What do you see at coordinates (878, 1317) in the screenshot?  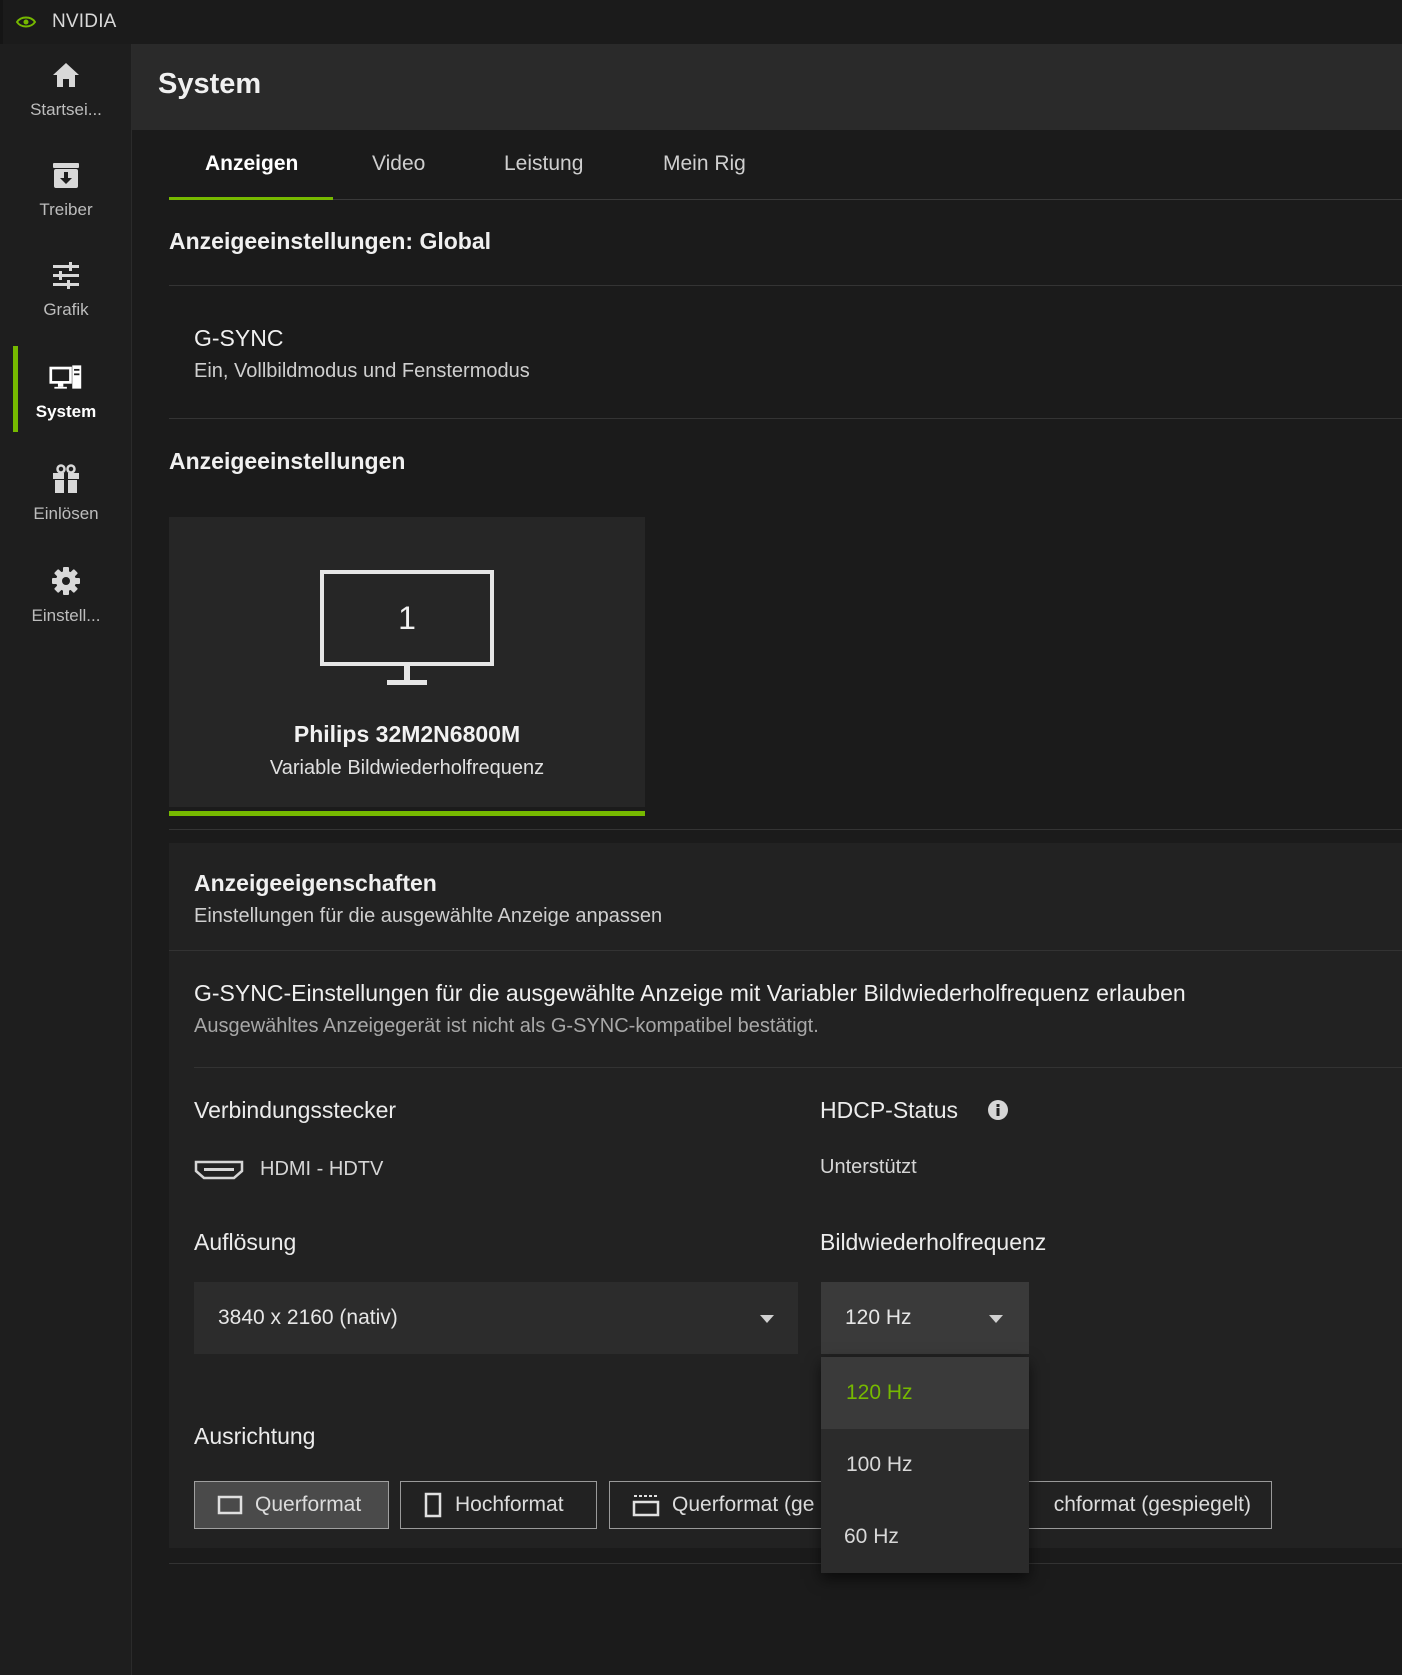 I see `refresh-rate-value: 120 Hz` at bounding box center [878, 1317].